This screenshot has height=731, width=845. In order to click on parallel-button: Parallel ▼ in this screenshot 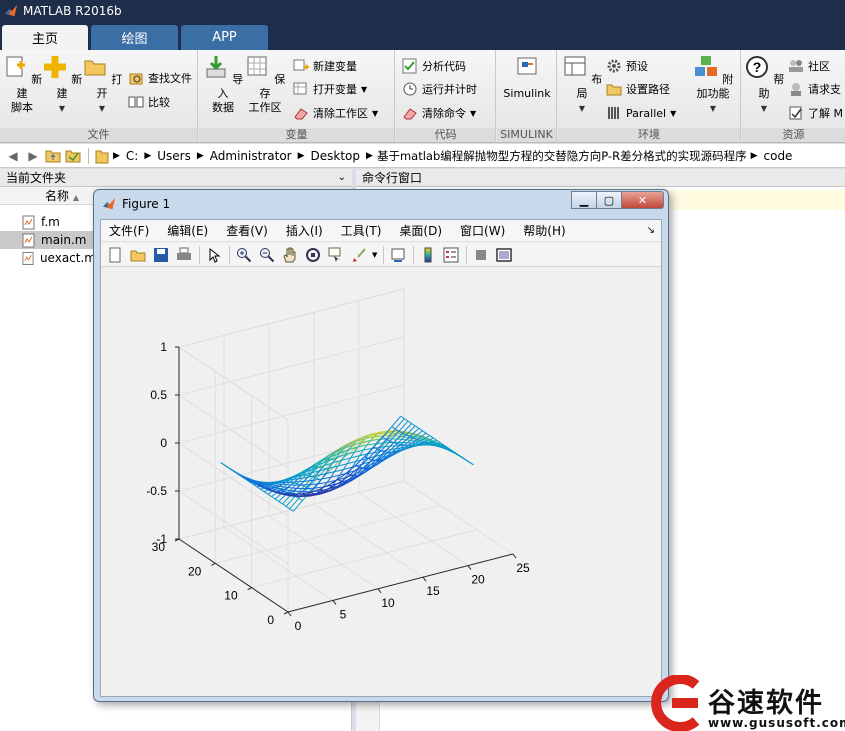, I will do `click(641, 113)`.